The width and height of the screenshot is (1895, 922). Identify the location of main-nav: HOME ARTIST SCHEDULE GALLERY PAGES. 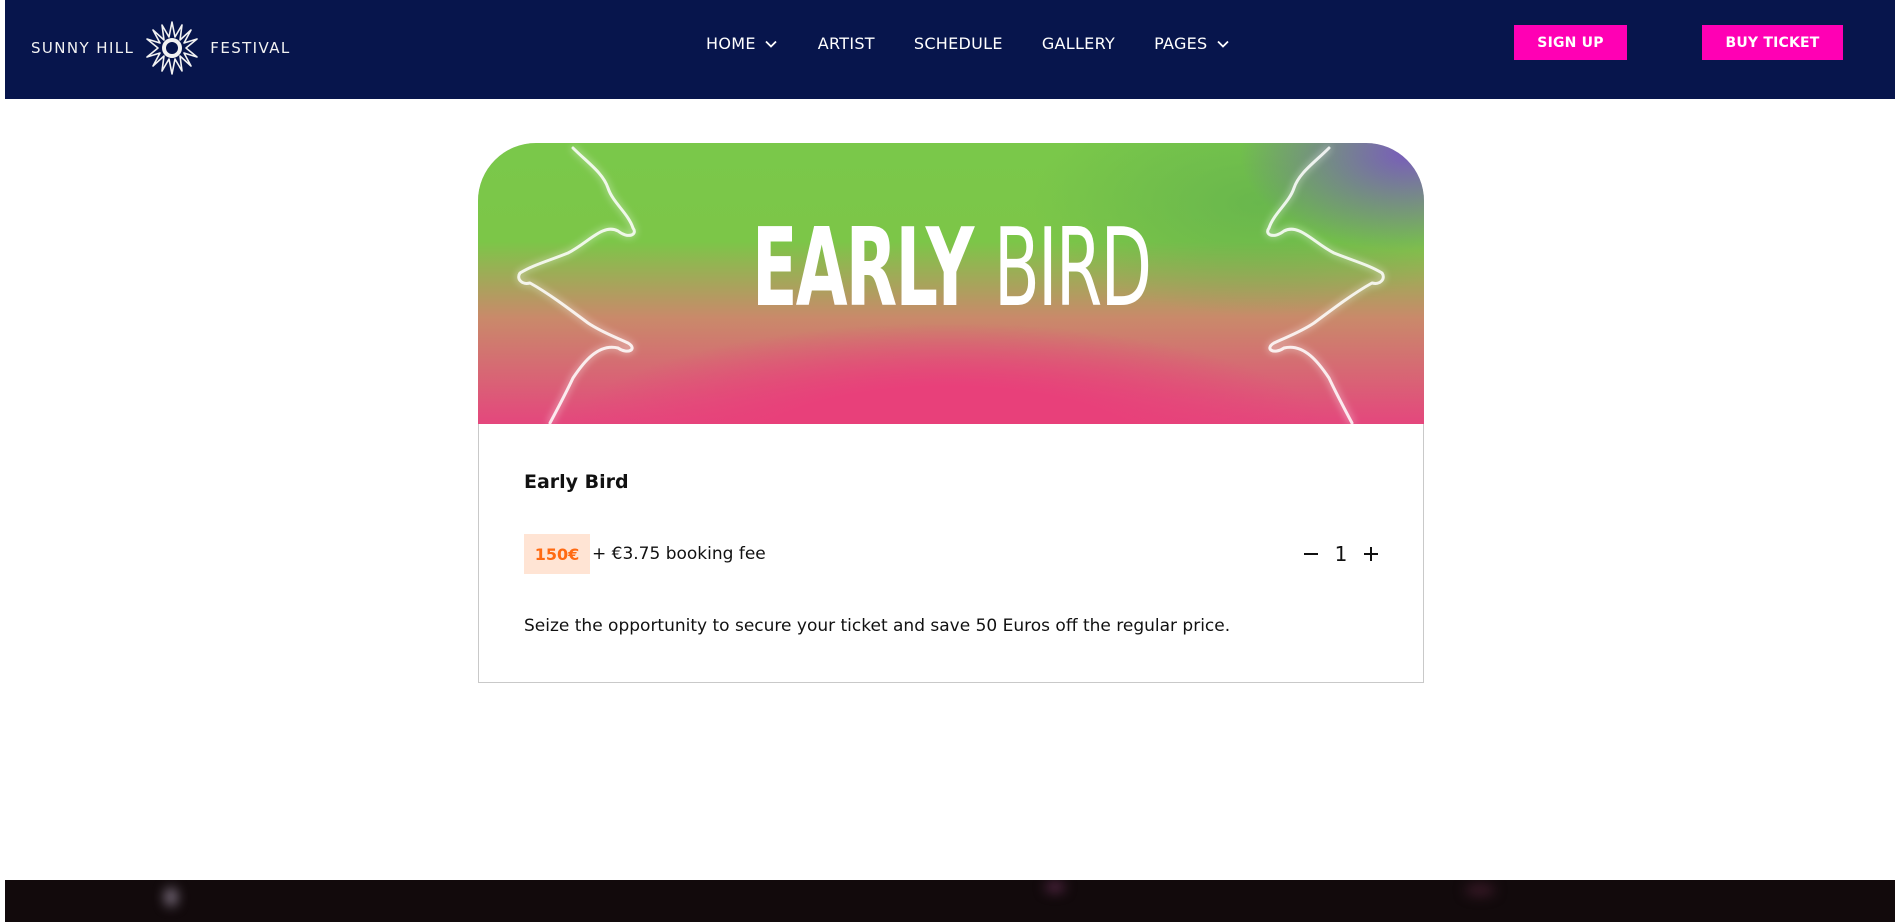
(968, 43).